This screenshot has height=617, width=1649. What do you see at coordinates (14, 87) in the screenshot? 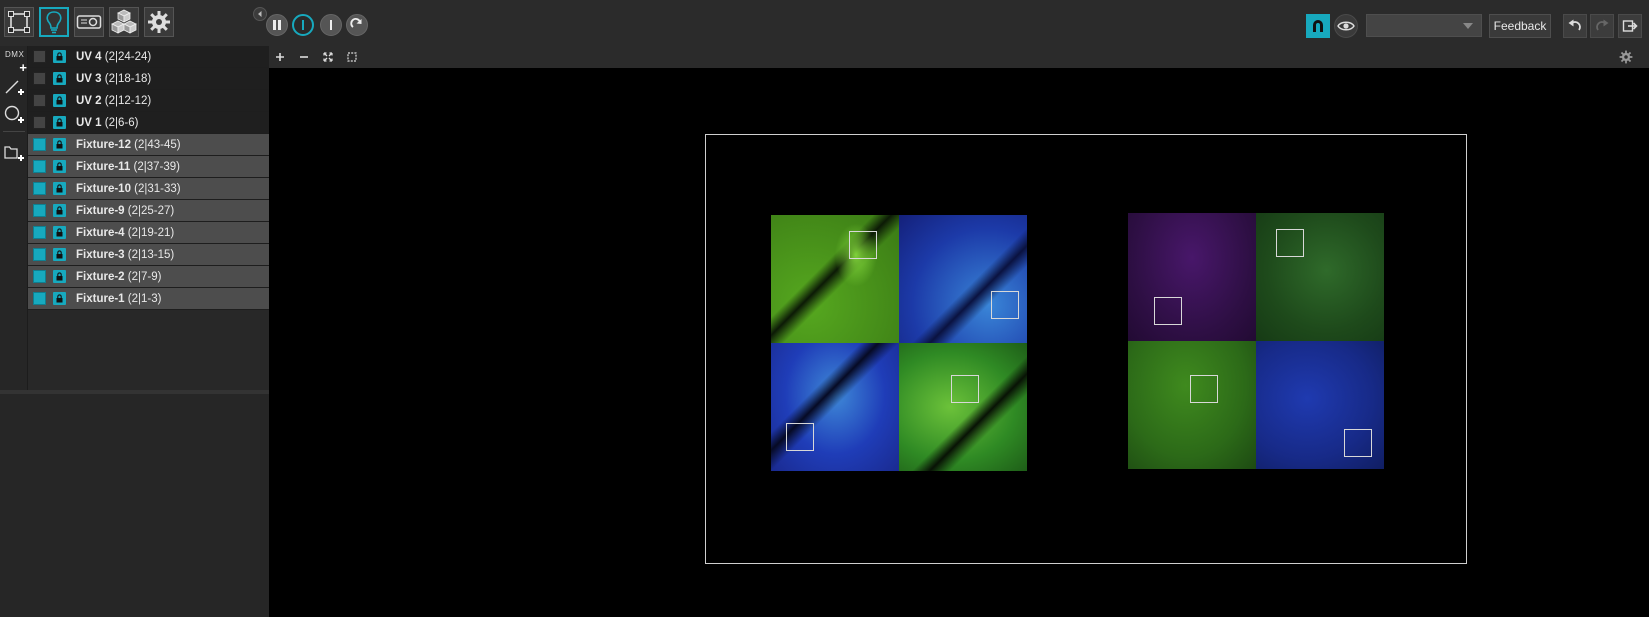
I see `add-line-button` at bounding box center [14, 87].